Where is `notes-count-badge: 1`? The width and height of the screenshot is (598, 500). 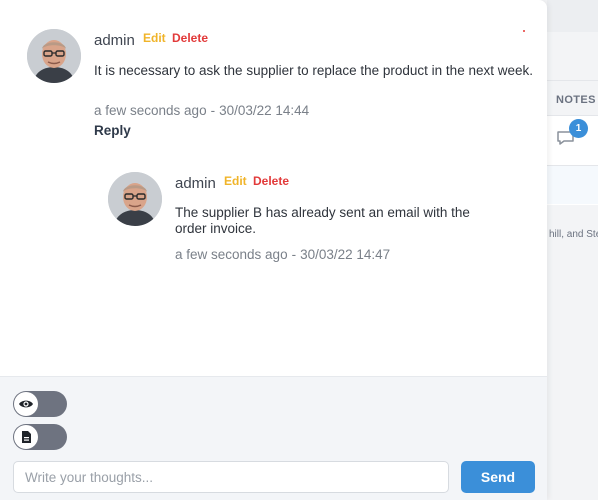
notes-count-badge: 1 is located at coordinates (578, 128).